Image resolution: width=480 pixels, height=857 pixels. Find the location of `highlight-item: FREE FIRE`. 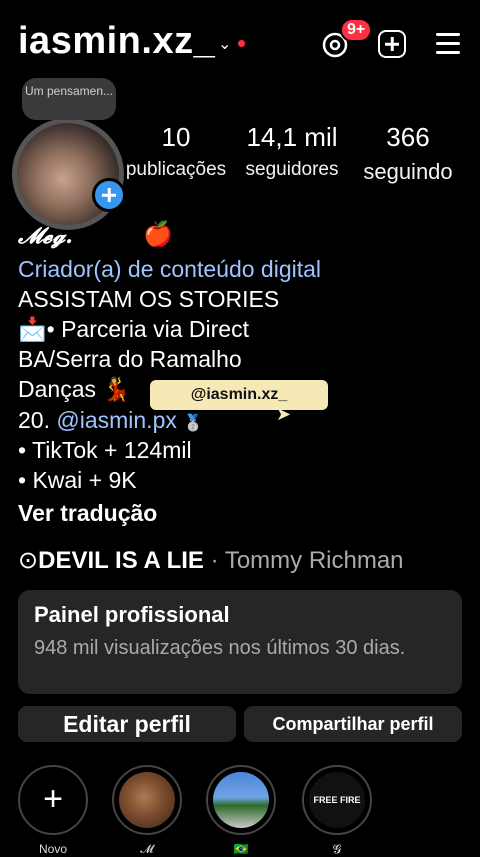

highlight-item: FREE FIRE is located at coordinates (337, 800).